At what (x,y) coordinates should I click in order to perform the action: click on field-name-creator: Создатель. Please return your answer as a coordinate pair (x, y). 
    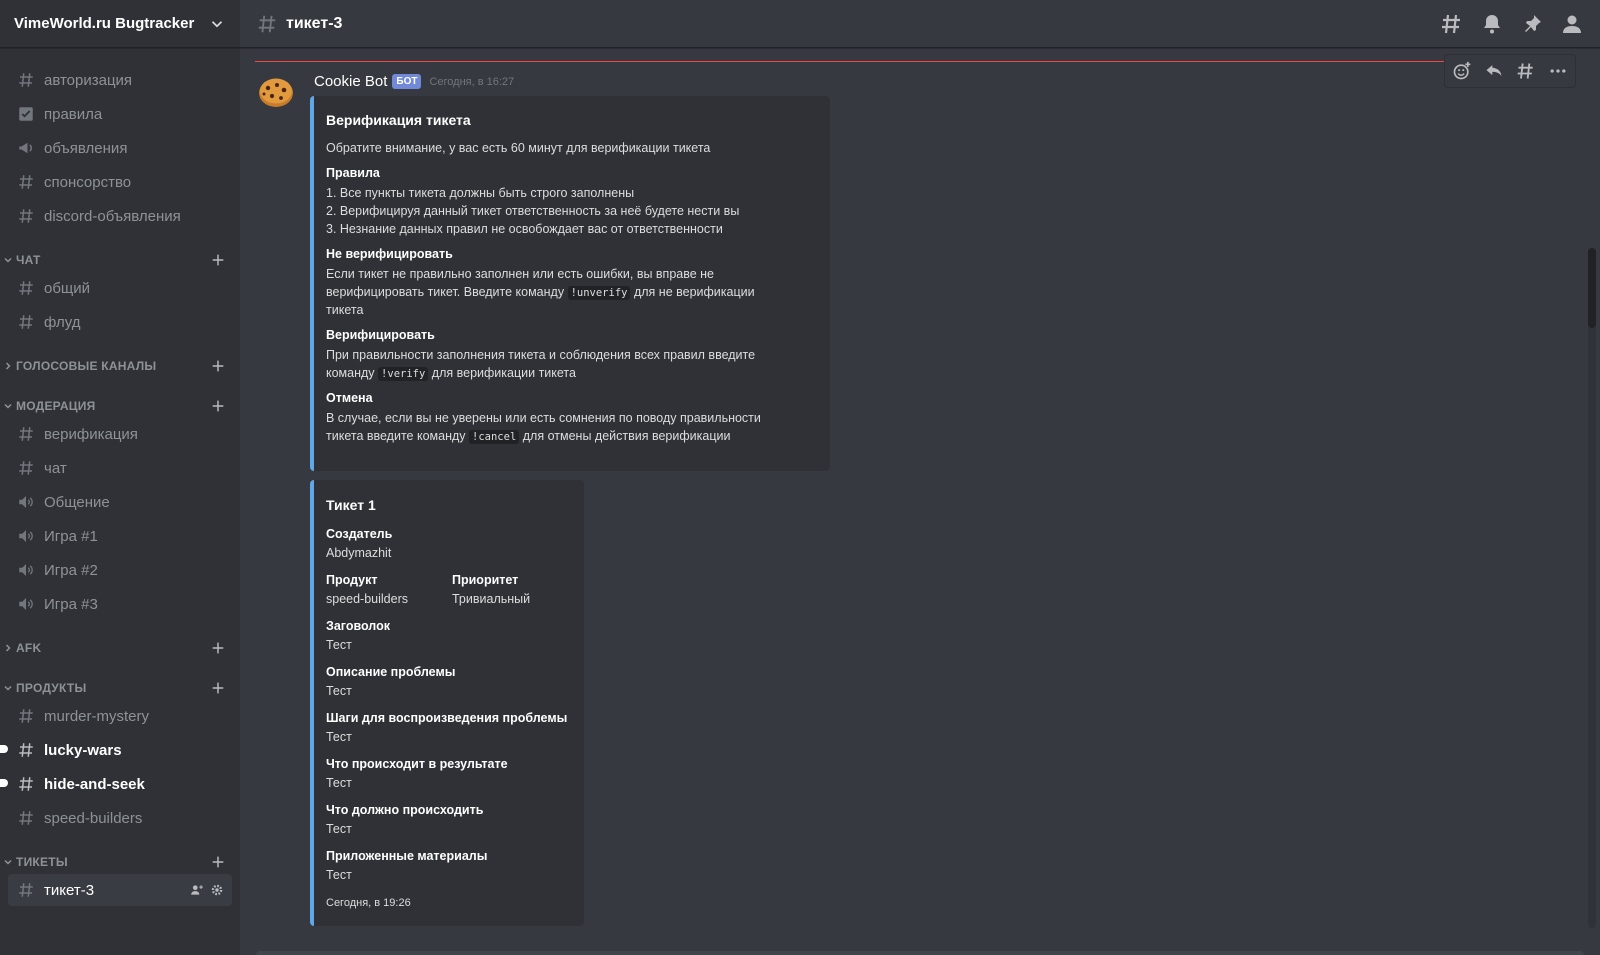
    Looking at the image, I should click on (359, 534).